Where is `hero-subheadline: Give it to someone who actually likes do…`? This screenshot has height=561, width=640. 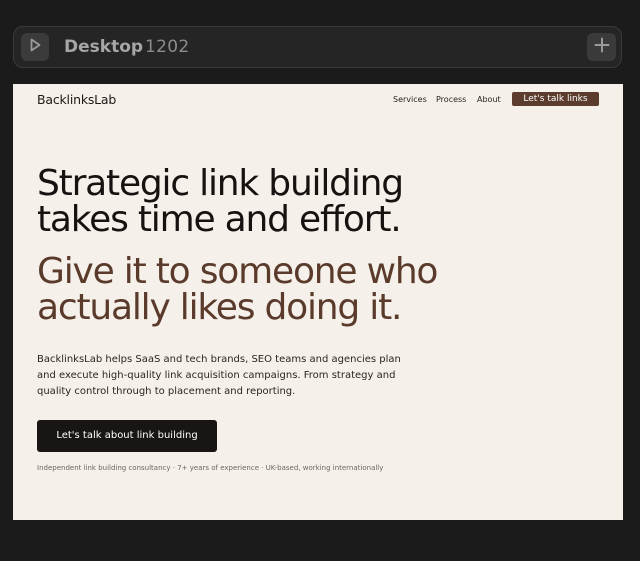 hero-subheadline: Give it to someone who actually likes do… is located at coordinates (237, 289).